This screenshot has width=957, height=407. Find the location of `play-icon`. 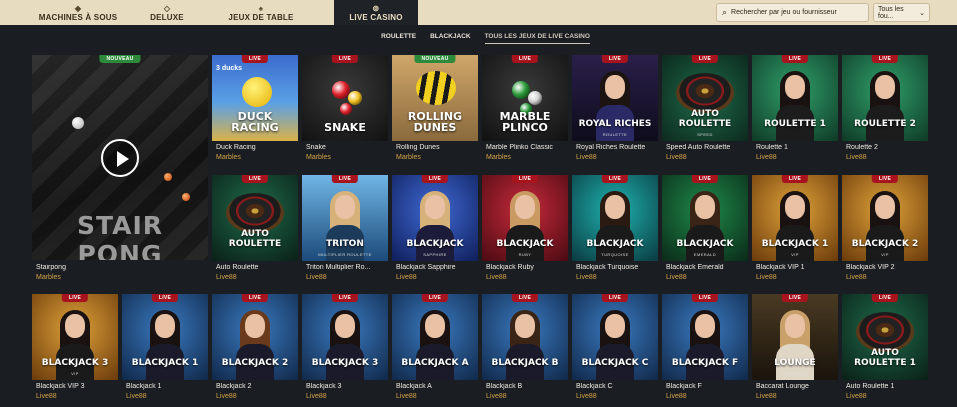

play-icon is located at coordinates (120, 158).